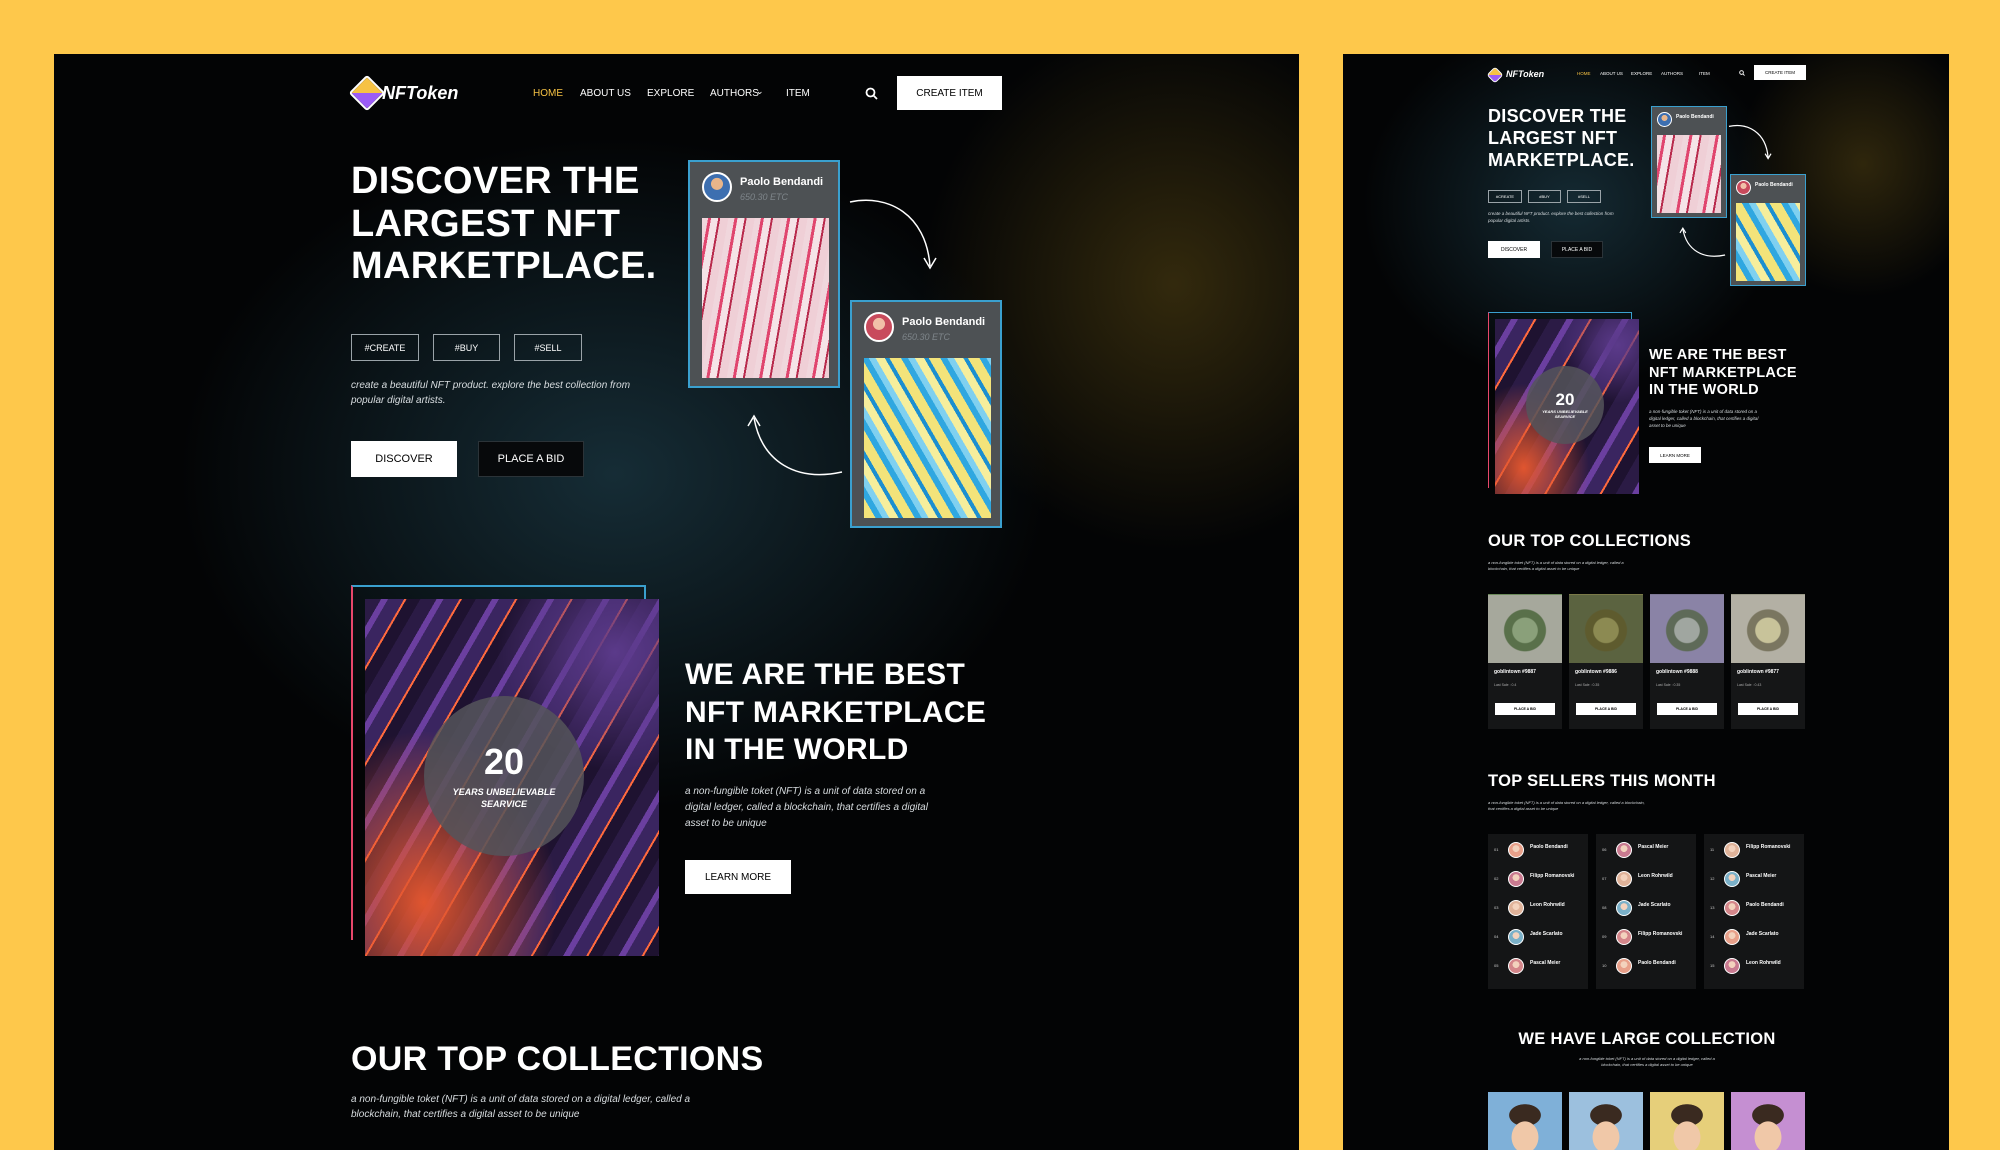 This screenshot has height=1150, width=2000. Describe the element at coordinates (1590, 541) in the screenshot. I see `collections-title: OUR TOP COLLECTIONS` at that location.